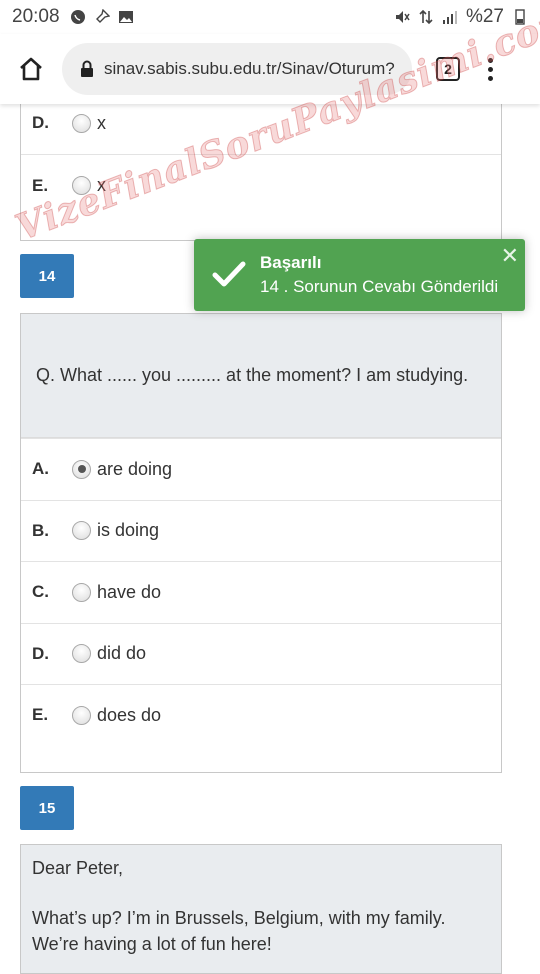 The width and height of the screenshot is (540, 974). I want to click on signal-icon, so click(449, 17).